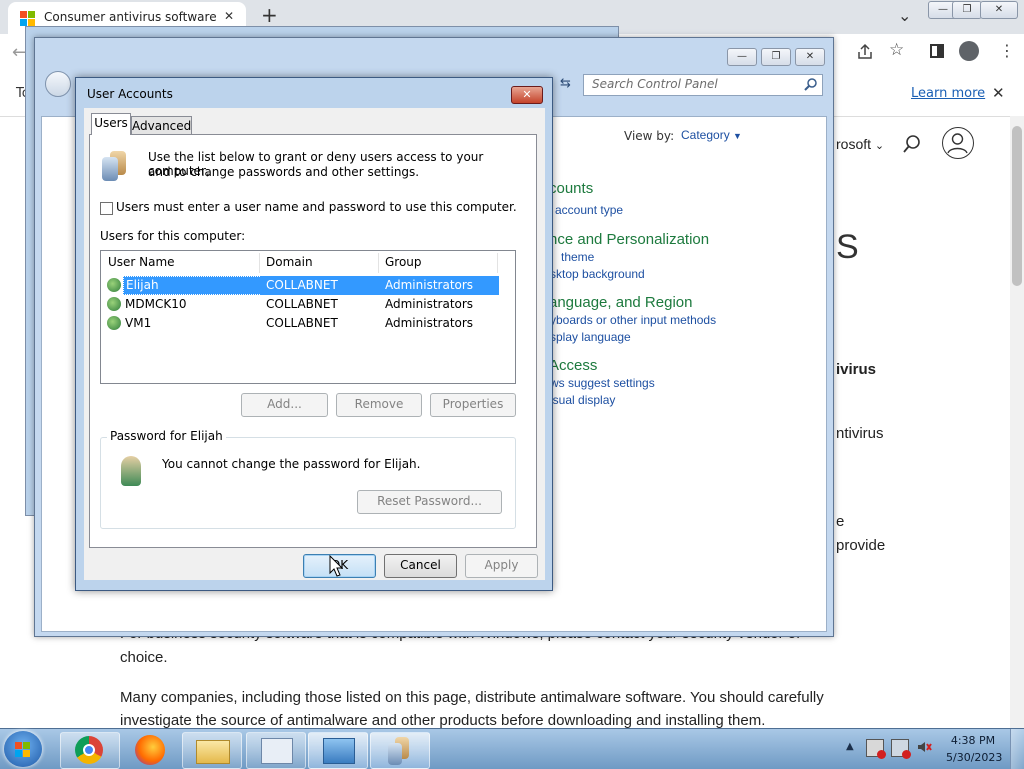 This screenshot has height=769, width=1024. Describe the element at coordinates (589, 210) in the screenshot. I see `cp-link-change-account-type: account type` at that location.